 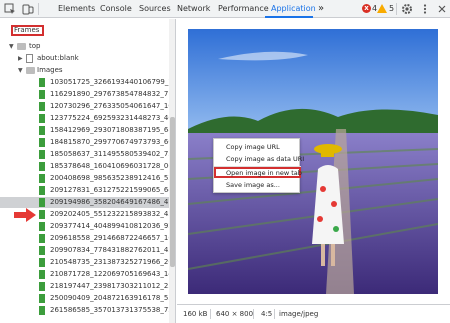 I want to click on list-item: 103051725_3266193440106799_7512, so click(x=88, y=82).